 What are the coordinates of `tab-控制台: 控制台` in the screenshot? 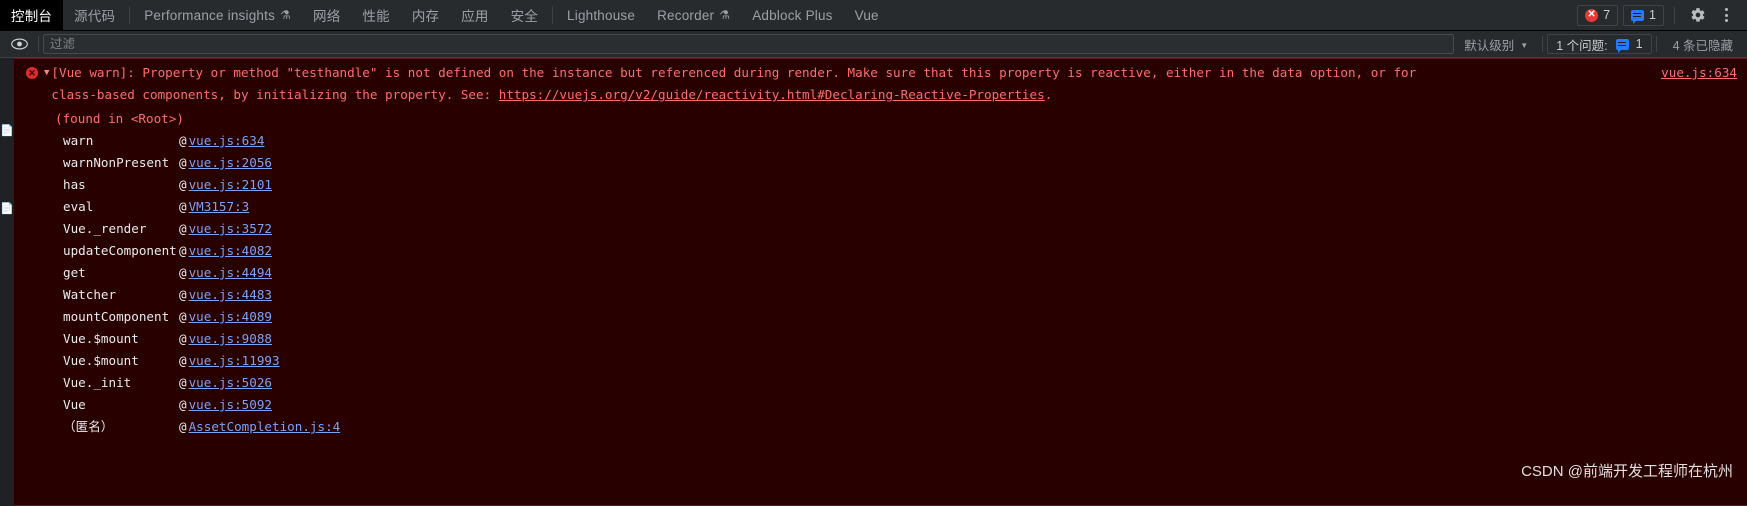 It's located at (32, 15).